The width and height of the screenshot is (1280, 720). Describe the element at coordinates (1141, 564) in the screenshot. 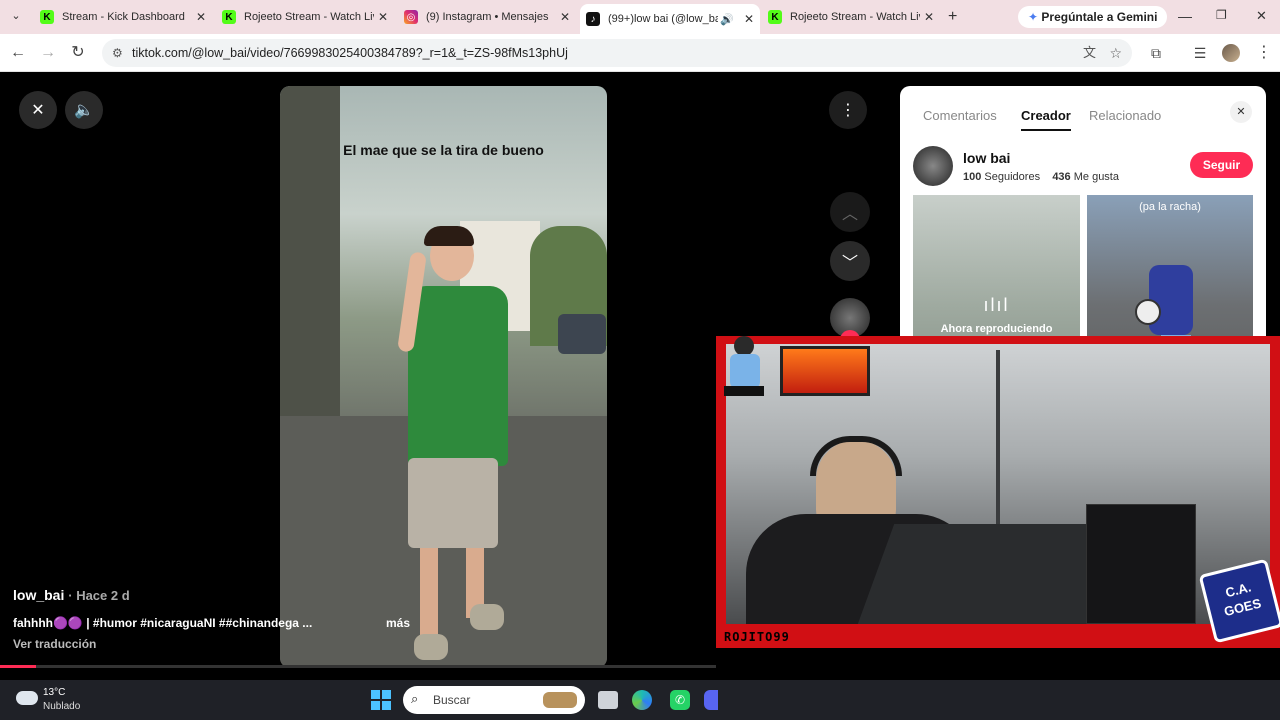

I see `pc-tower` at that location.